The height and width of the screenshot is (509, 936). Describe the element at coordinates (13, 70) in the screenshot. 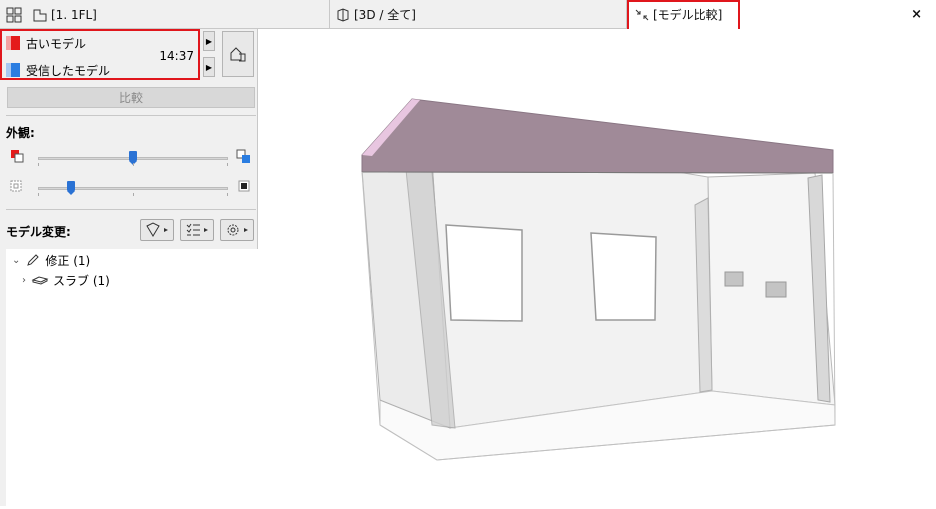

I see `received-model-swatch` at that location.